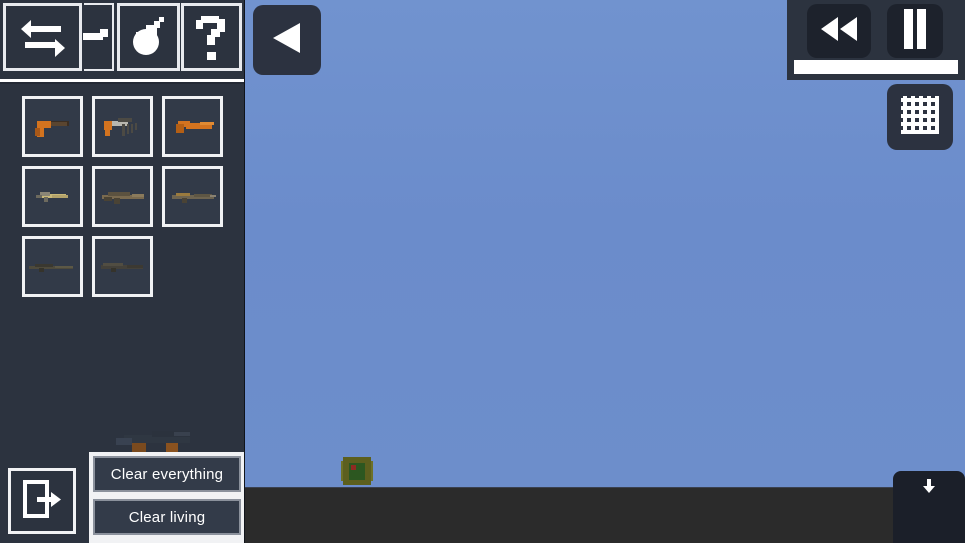 This screenshot has width=965, height=543. I want to click on weapon-slot-machine-pistol, so click(122, 126).